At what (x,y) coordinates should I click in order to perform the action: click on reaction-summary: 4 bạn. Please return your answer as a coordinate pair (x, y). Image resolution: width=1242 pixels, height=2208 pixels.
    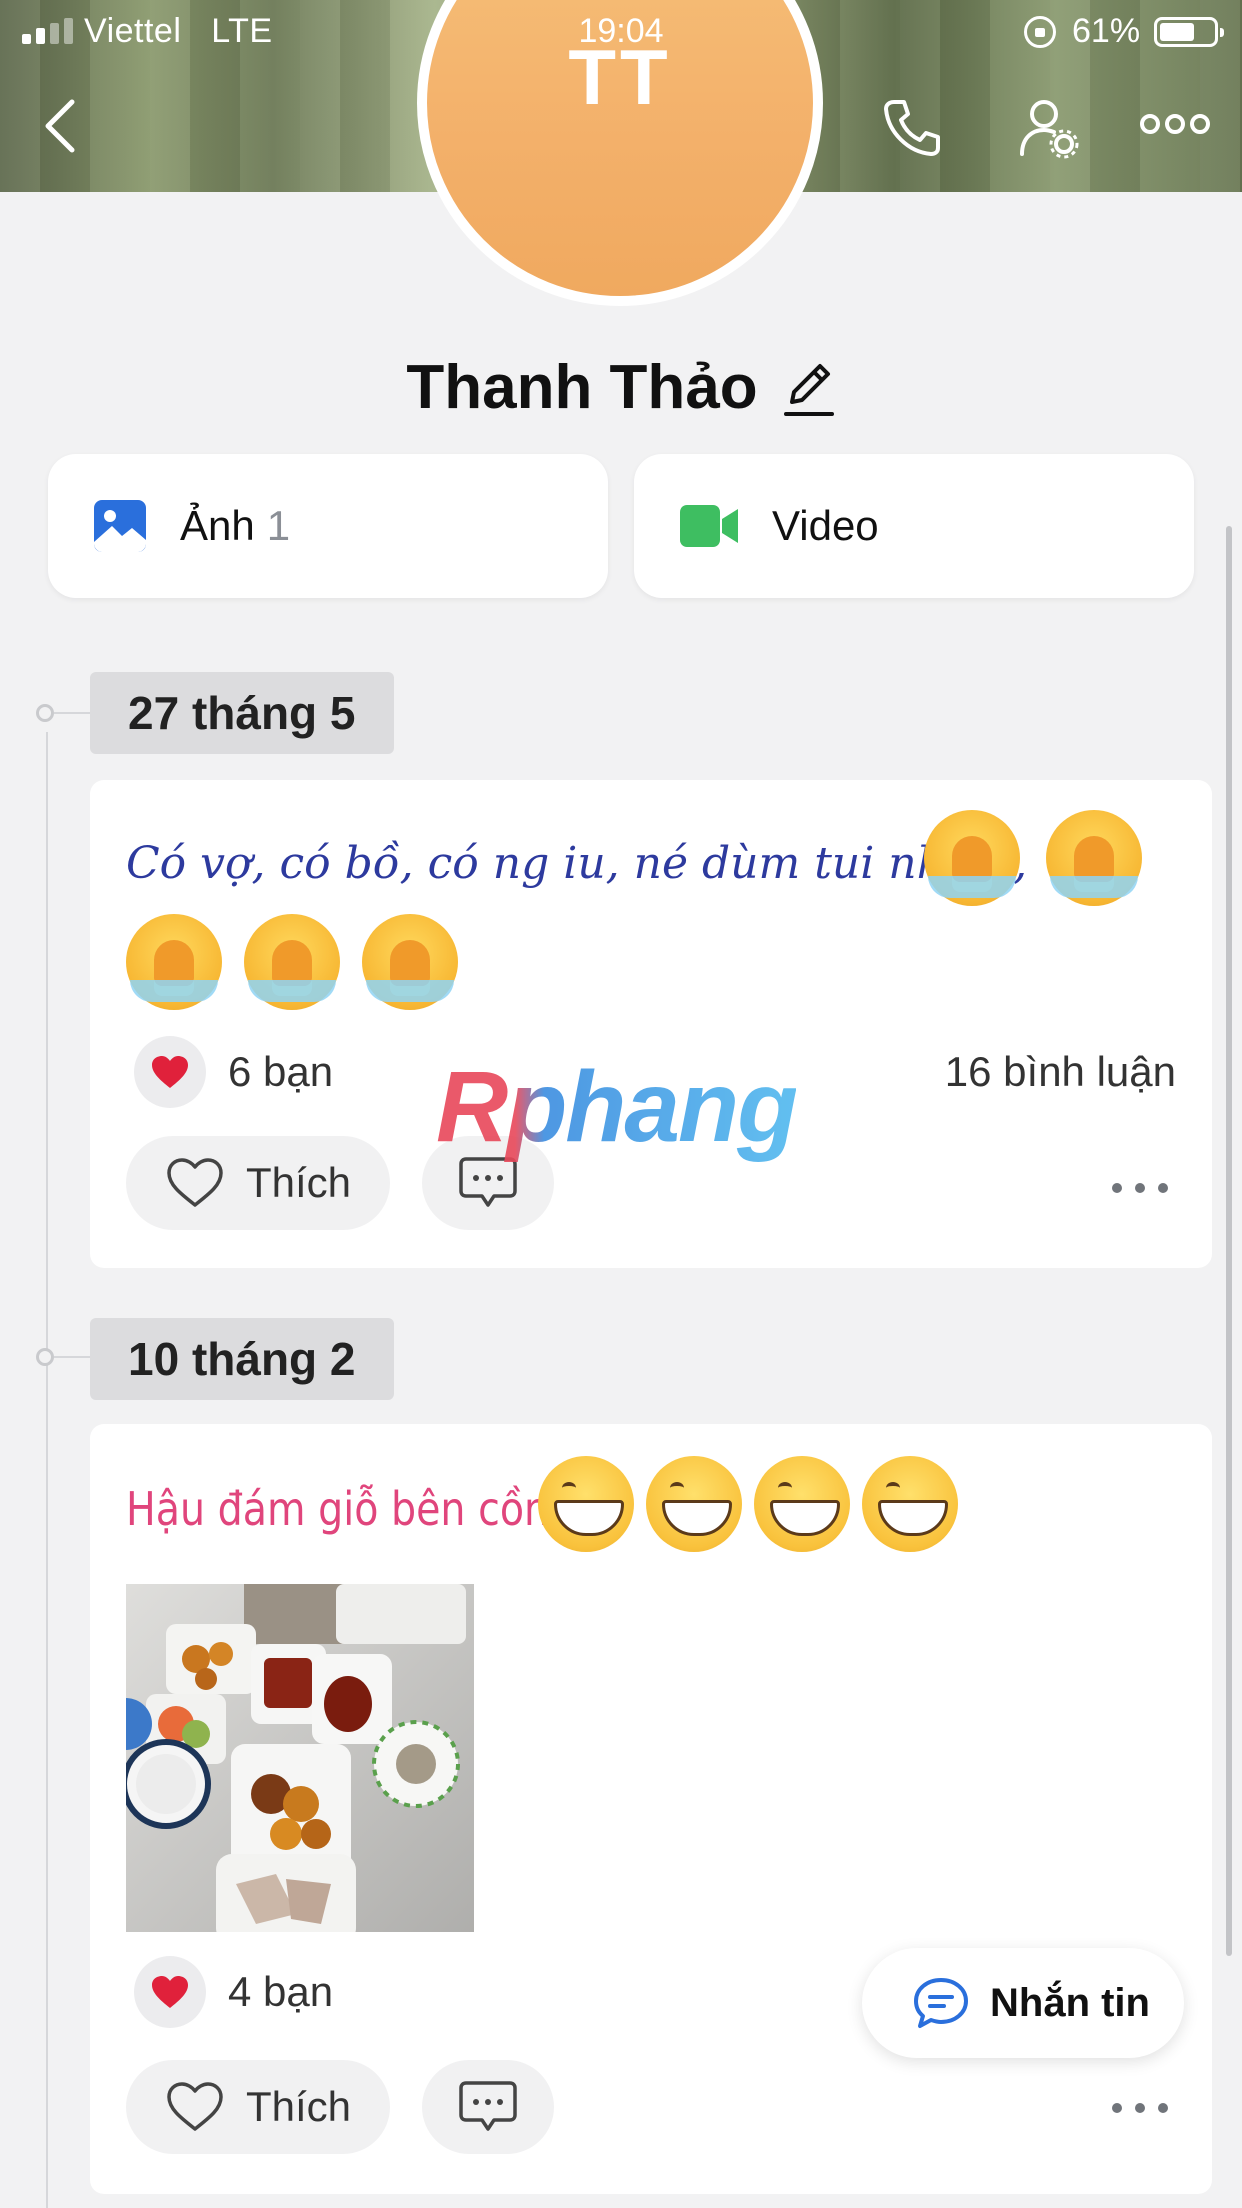
    Looking at the image, I should click on (233, 1992).